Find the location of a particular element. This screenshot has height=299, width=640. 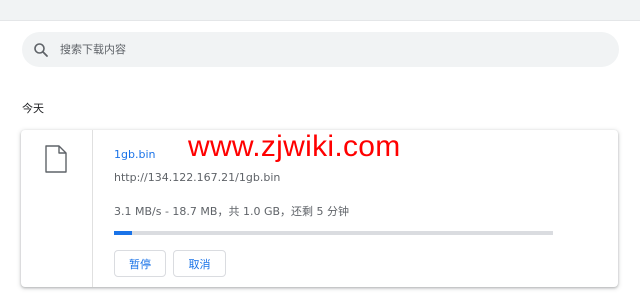

download-progress-fill is located at coordinates (123, 233).